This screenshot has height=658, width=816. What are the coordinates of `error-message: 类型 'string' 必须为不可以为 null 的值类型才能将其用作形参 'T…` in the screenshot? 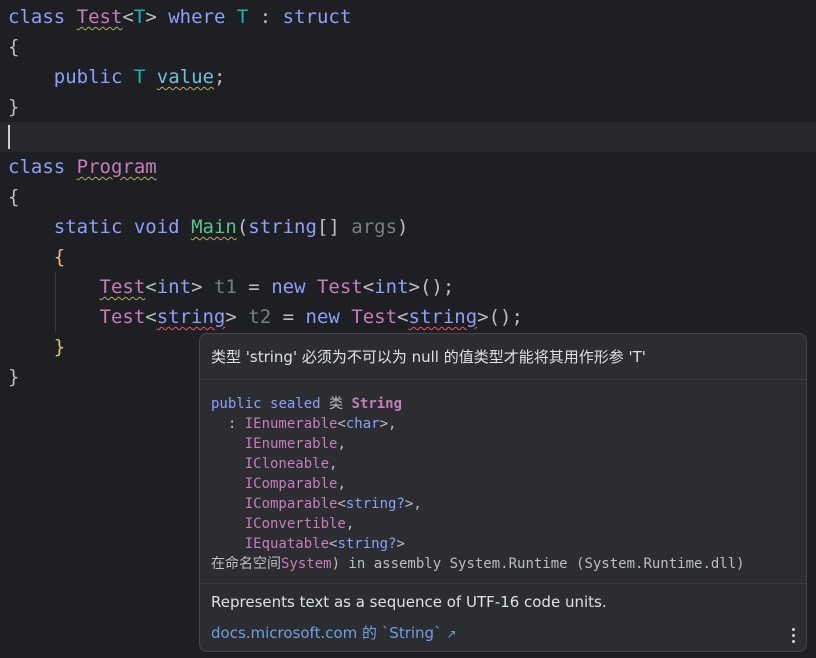 It's located at (428, 357).